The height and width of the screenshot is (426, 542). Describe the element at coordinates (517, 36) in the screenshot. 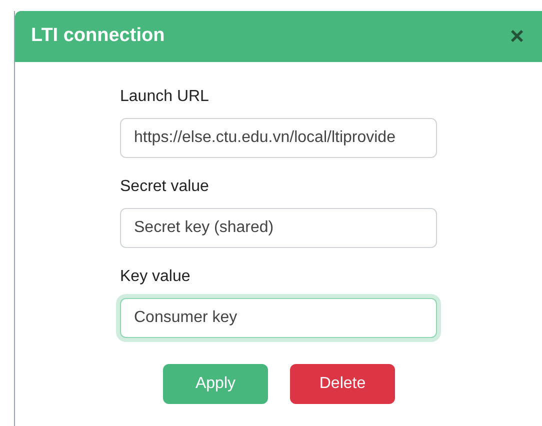

I see `close-button: ×` at that location.